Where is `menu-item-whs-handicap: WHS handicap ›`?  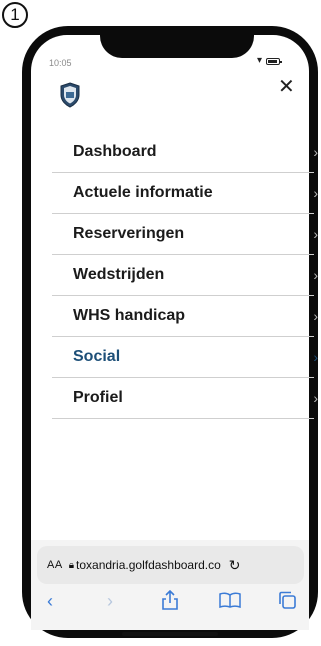
menu-item-whs-handicap: WHS handicap › is located at coordinates (185, 316).